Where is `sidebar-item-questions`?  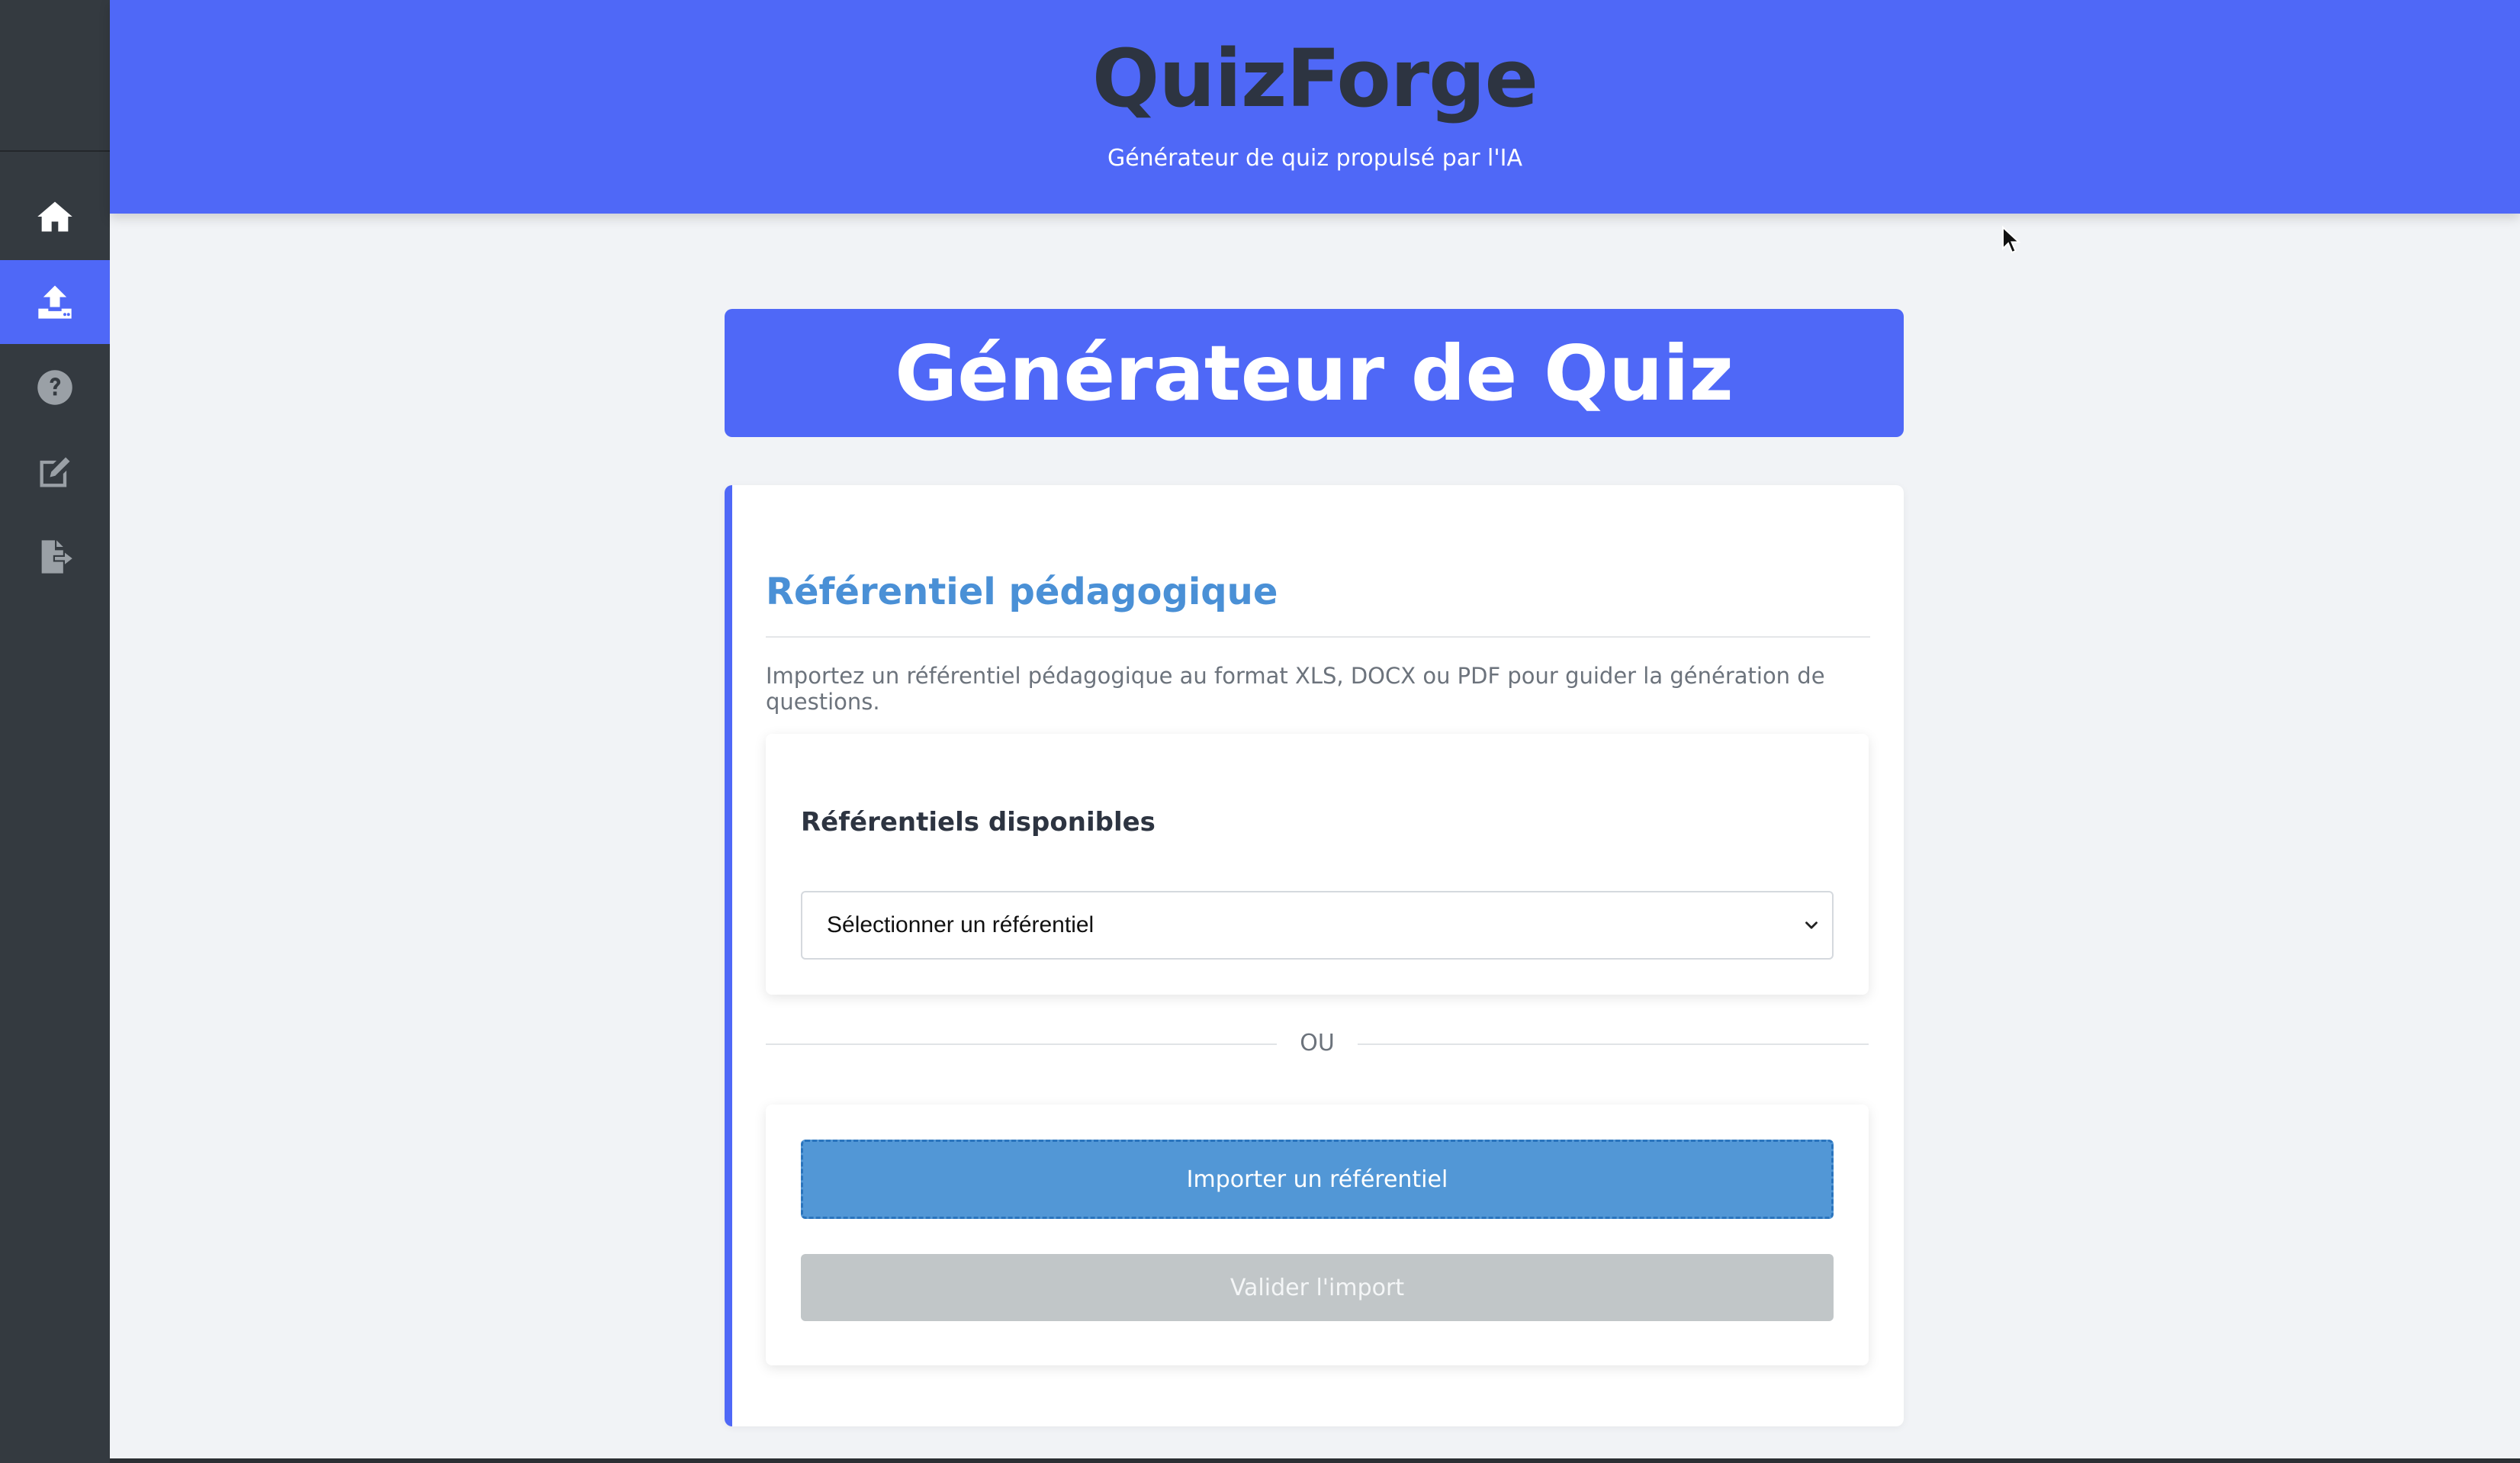
sidebar-item-questions is located at coordinates (55, 387).